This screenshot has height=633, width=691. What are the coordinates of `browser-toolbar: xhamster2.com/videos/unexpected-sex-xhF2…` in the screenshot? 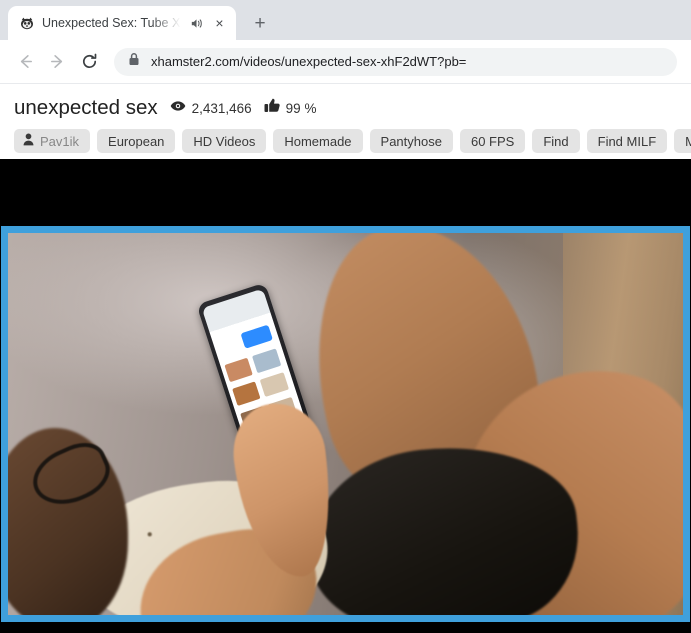 It's located at (345, 62).